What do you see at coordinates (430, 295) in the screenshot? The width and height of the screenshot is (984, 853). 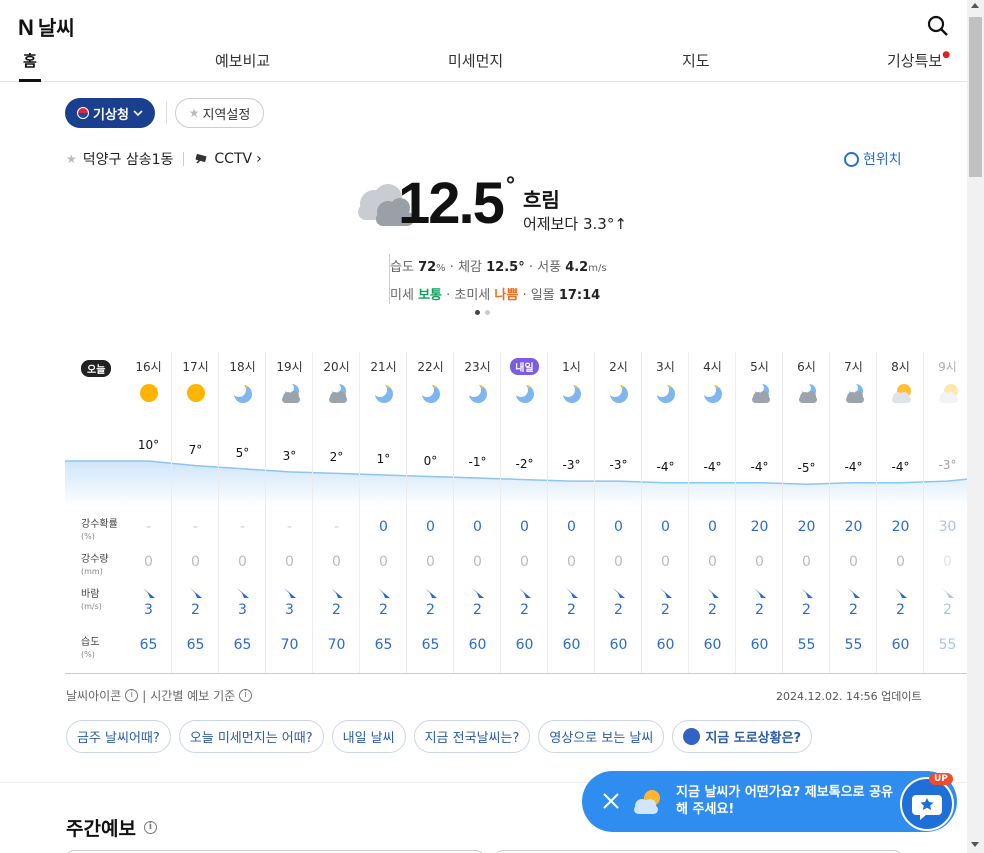 I see `pm10-status: 보통` at bounding box center [430, 295].